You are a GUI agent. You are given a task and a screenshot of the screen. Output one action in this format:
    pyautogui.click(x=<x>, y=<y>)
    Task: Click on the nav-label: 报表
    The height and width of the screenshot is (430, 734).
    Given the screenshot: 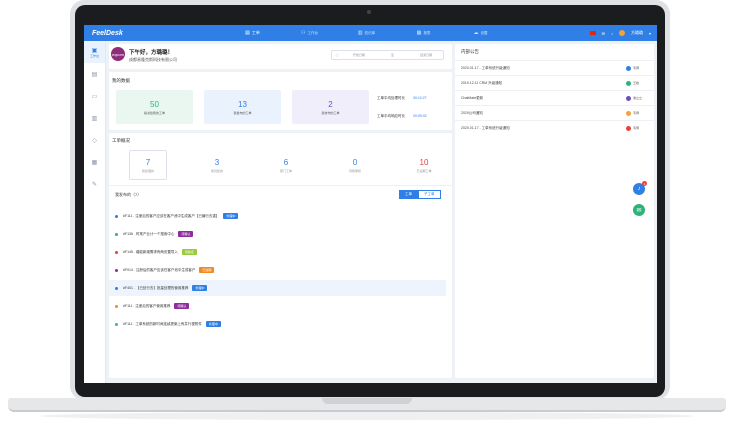 What is the action you would take?
    pyautogui.click(x=427, y=32)
    